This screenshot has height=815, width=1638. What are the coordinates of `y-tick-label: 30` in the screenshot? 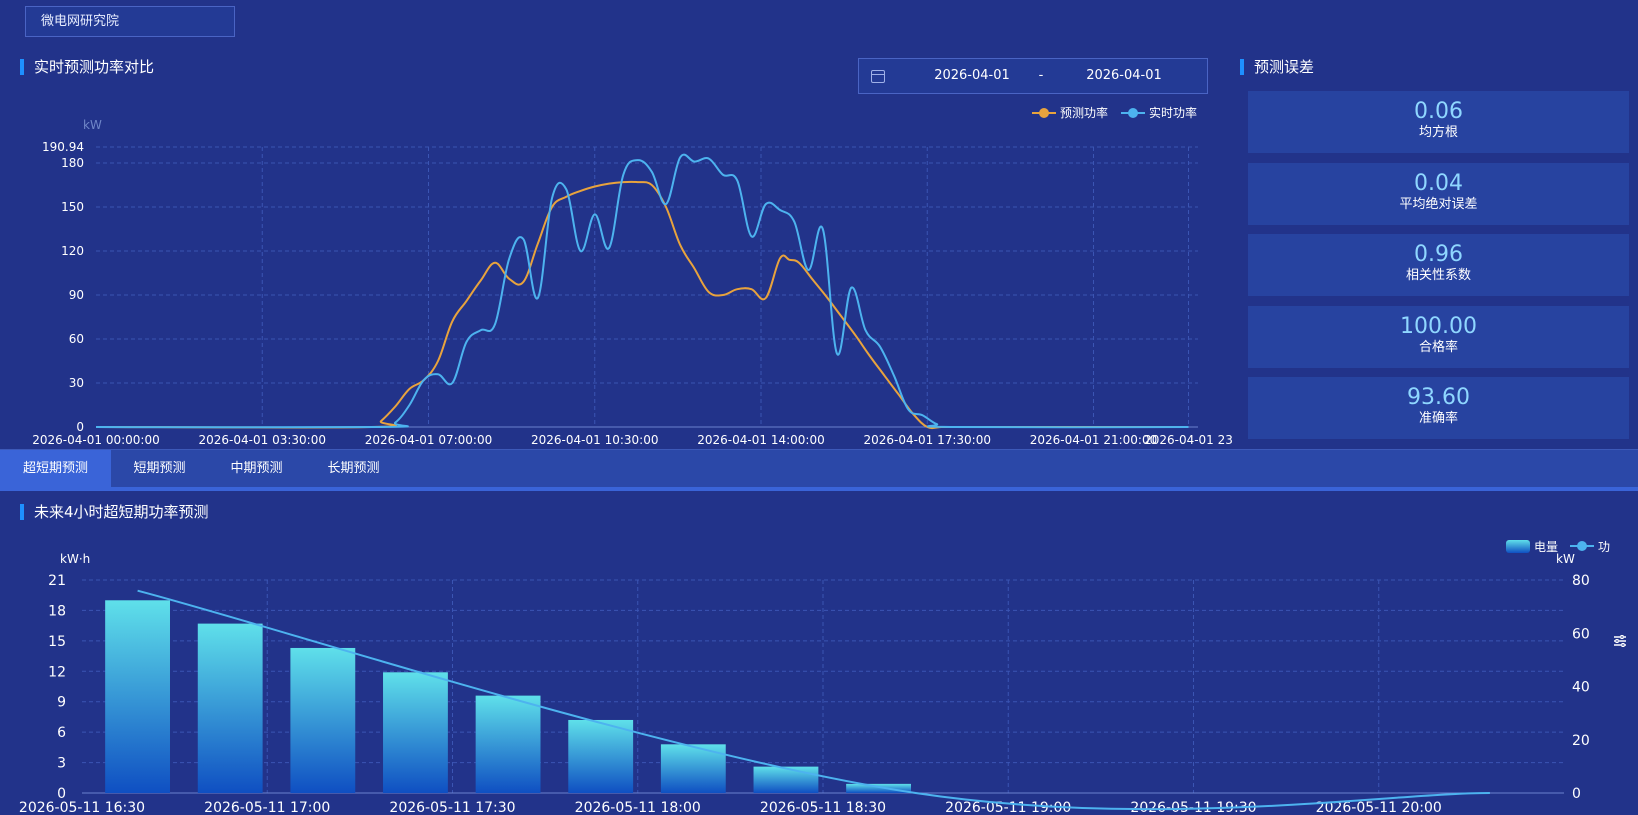 It's located at (76, 383).